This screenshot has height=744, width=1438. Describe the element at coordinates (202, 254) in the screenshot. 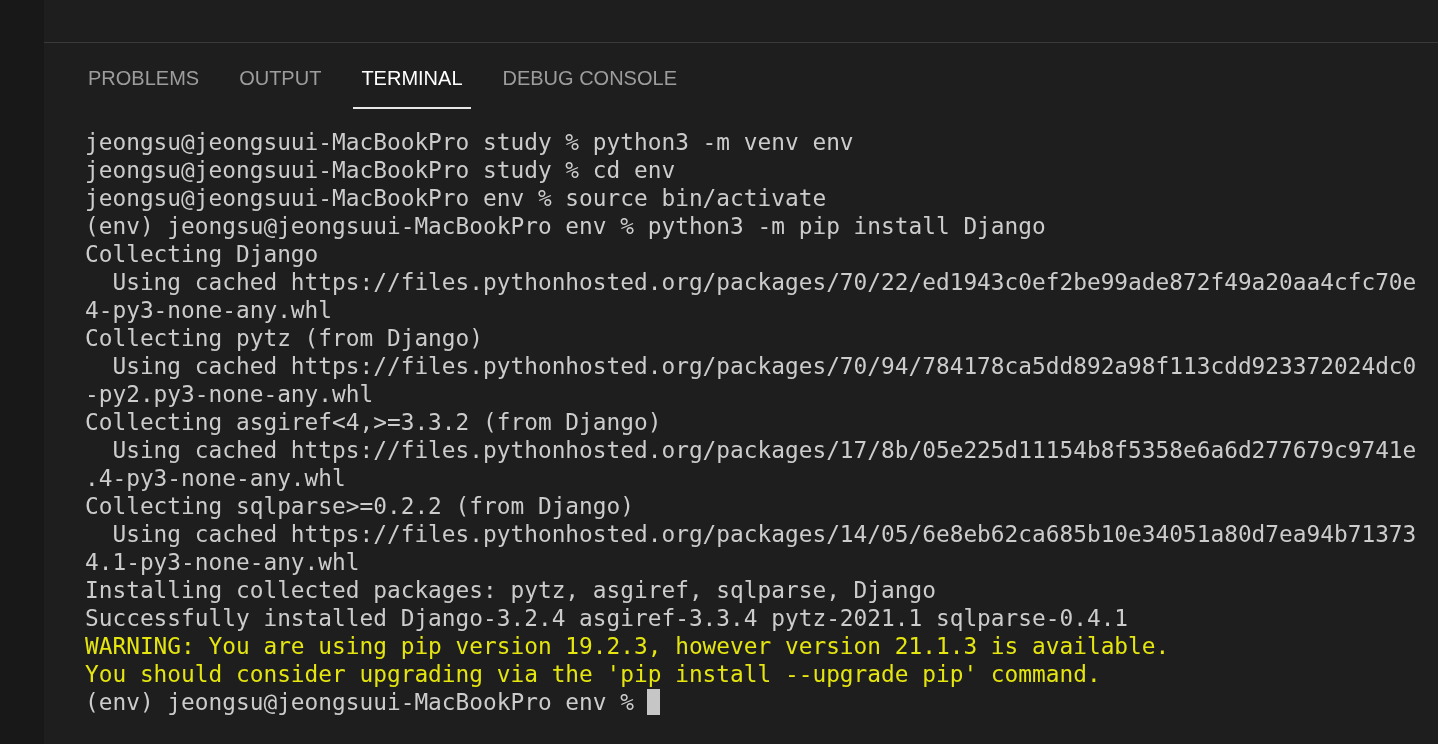

I see `terminal-line: Collecting Django` at that location.